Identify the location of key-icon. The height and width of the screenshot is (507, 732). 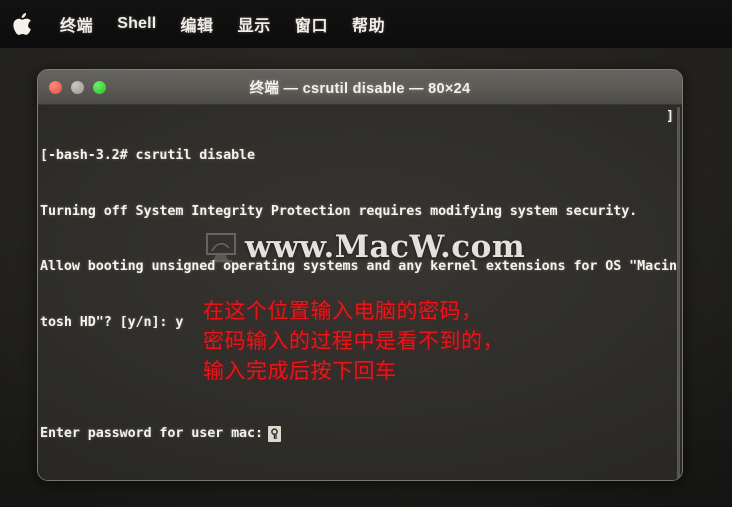
(274, 433).